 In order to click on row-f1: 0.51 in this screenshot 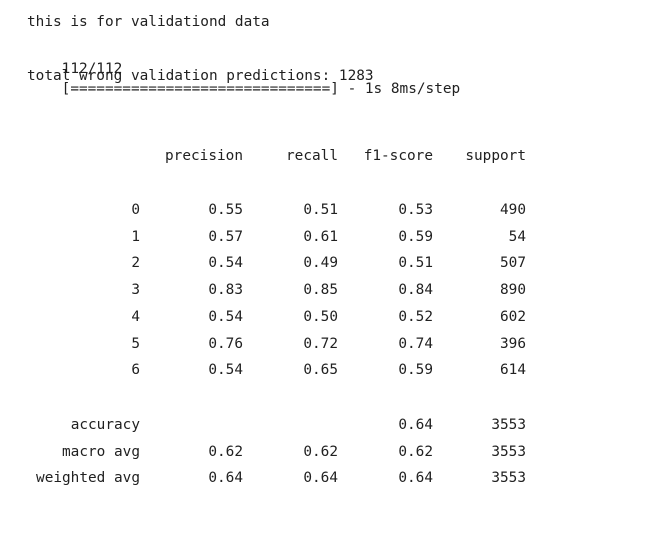, I will do `click(415, 263)`.